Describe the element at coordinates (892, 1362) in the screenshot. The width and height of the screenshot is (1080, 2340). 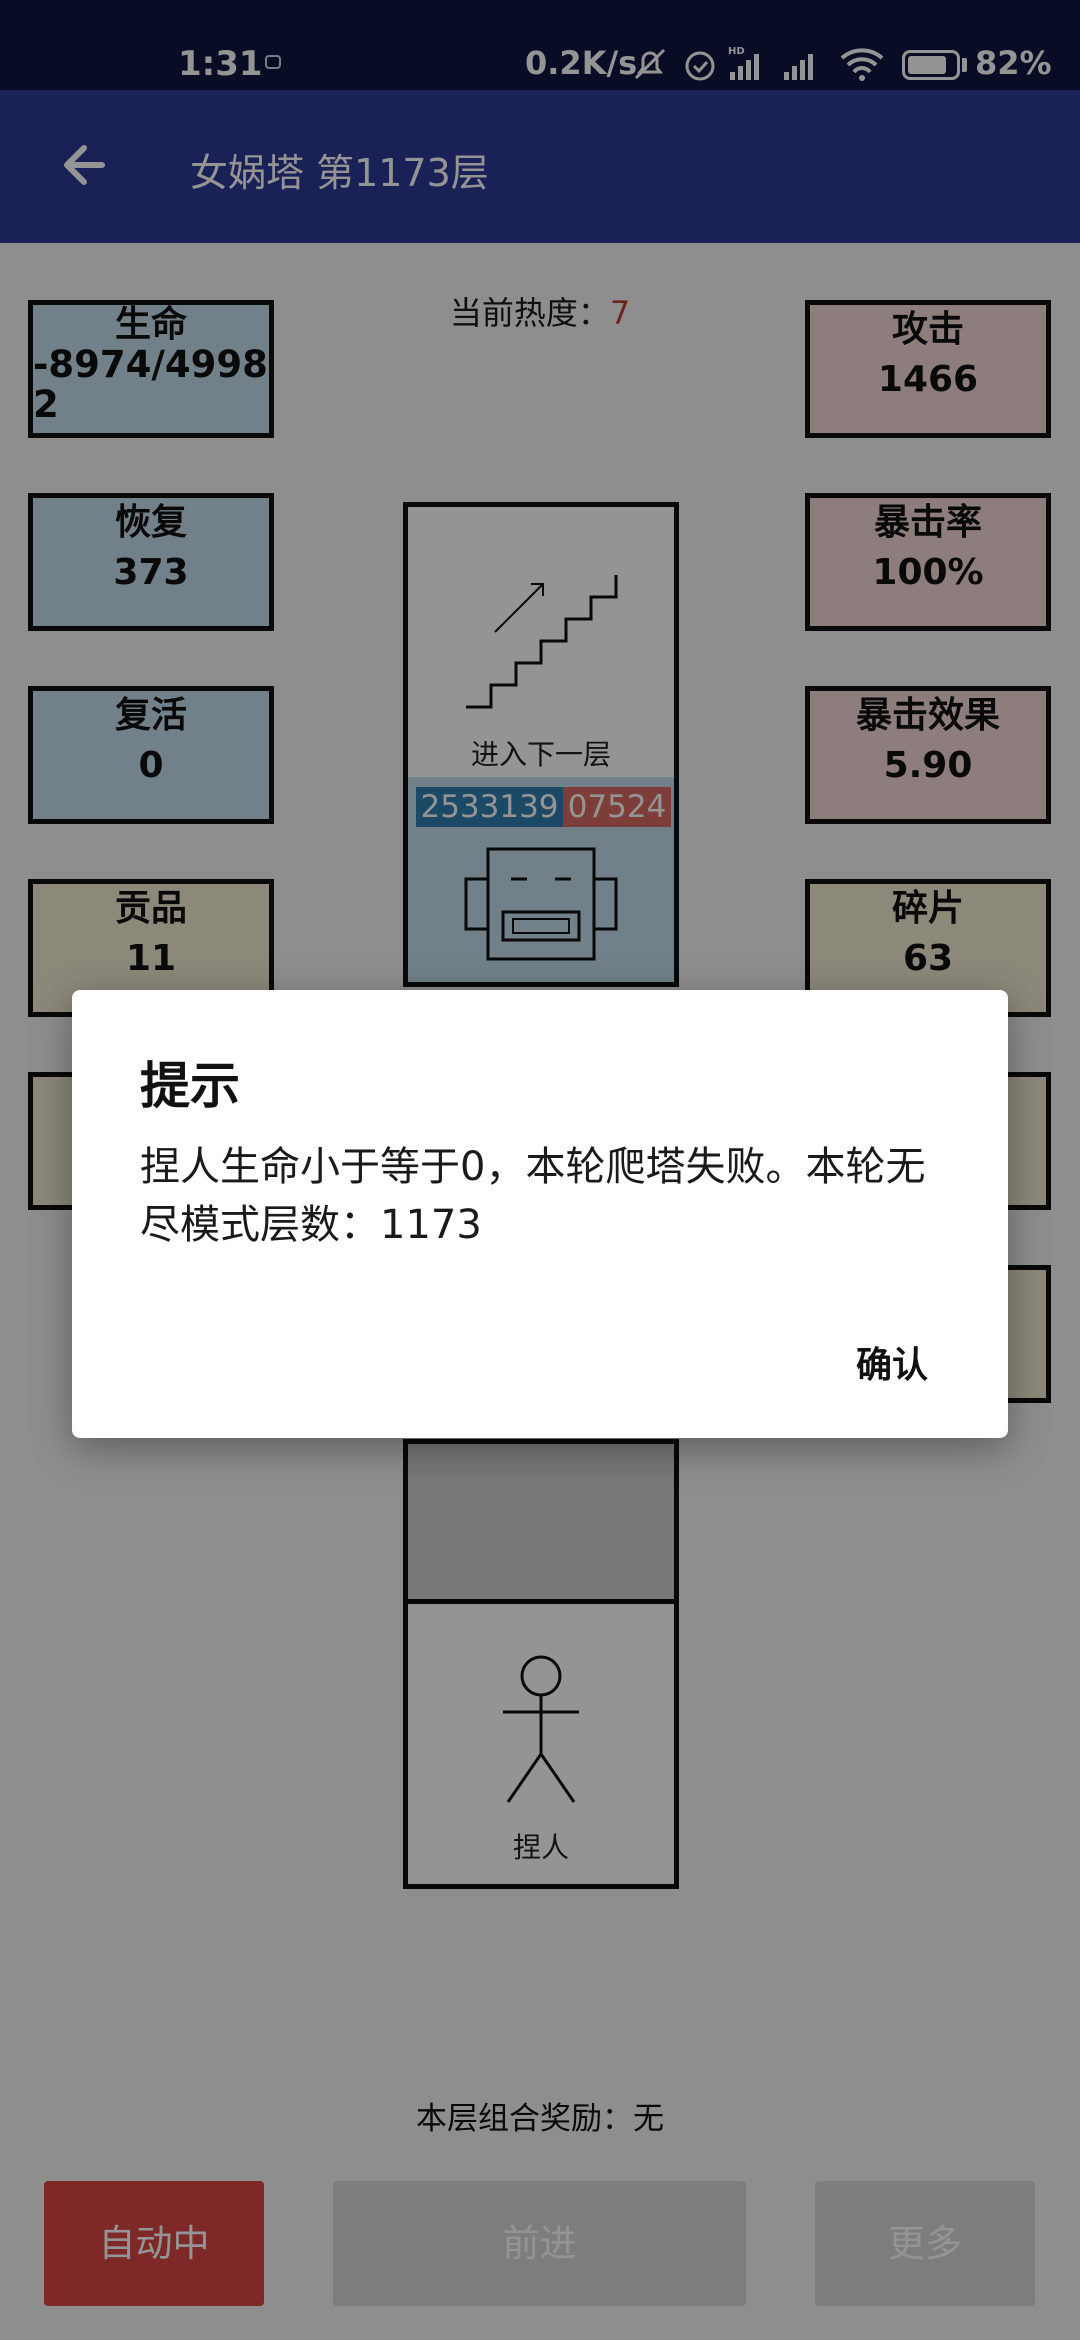
I see `confirm-button: 确认` at that location.